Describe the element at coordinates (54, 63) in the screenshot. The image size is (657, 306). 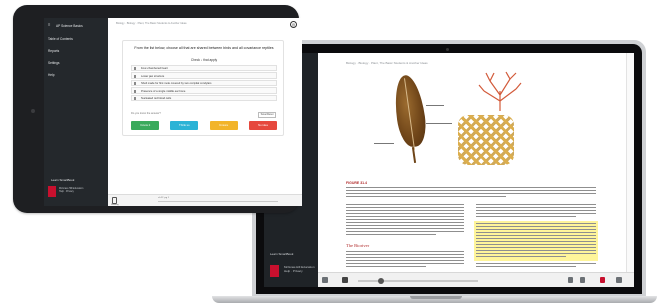
I see `sidebar-item-settings: Settings` at that location.